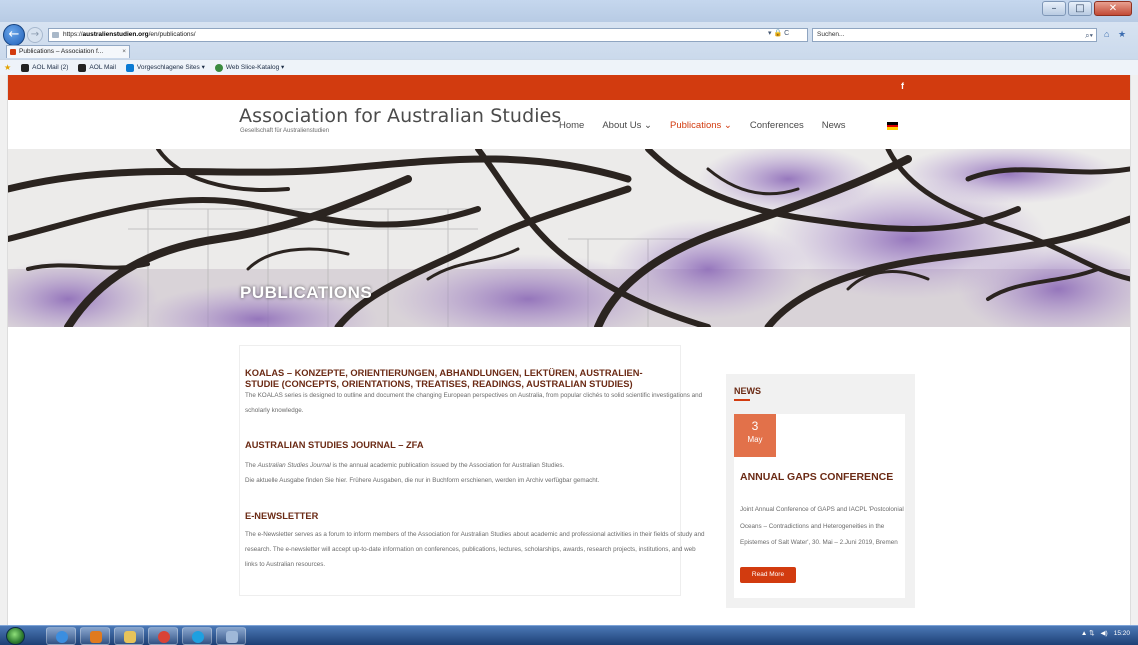  What do you see at coordinates (1089, 36) in the screenshot?
I see `search-icon: ⌕▾` at bounding box center [1089, 36].